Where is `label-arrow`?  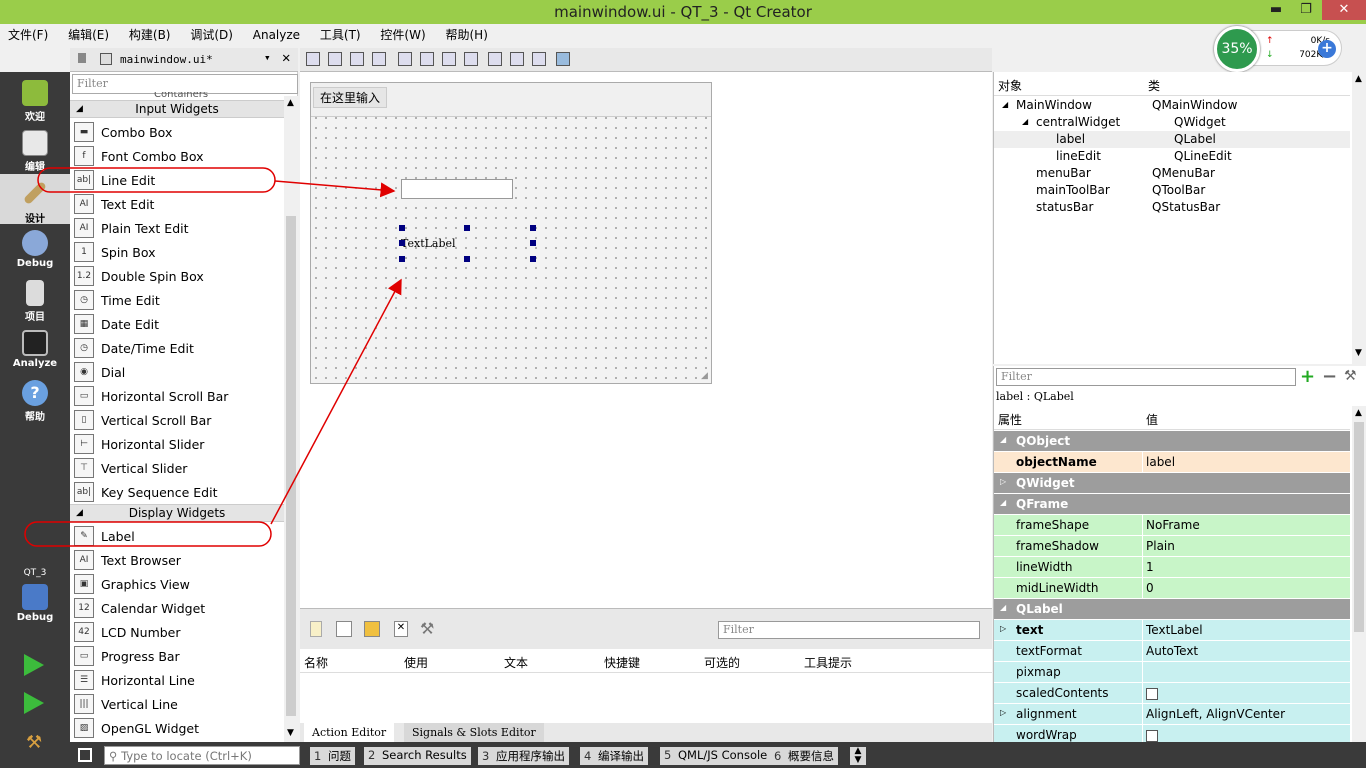
label-arrow is located at coordinates (336, 401).